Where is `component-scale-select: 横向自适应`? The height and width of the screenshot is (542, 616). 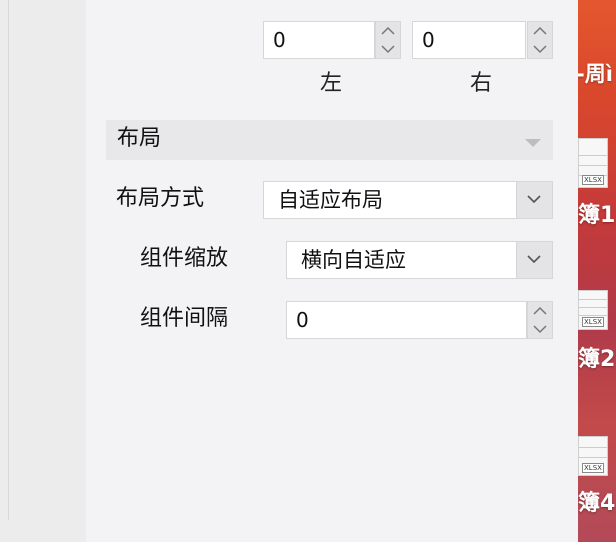
component-scale-select: 横向自适应 is located at coordinates (419, 260).